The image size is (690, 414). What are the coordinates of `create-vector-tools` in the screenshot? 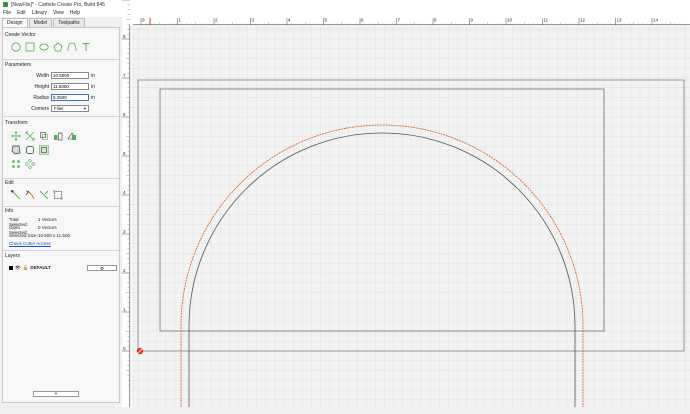 It's located at (51, 47).